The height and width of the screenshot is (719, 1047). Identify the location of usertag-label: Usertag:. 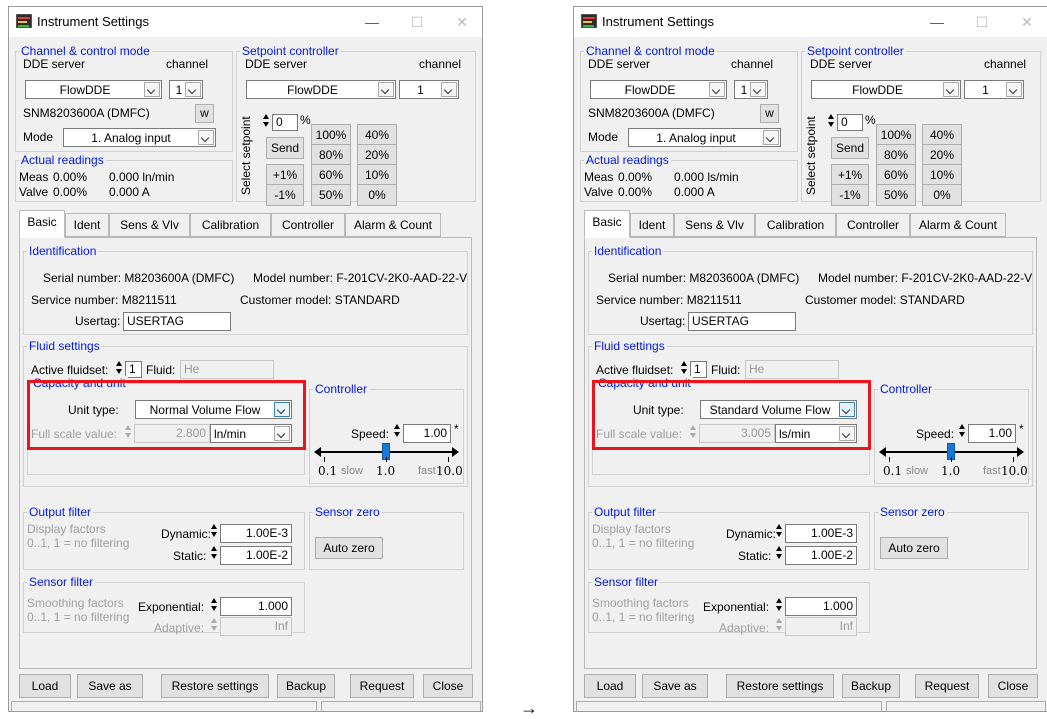
(663, 321).